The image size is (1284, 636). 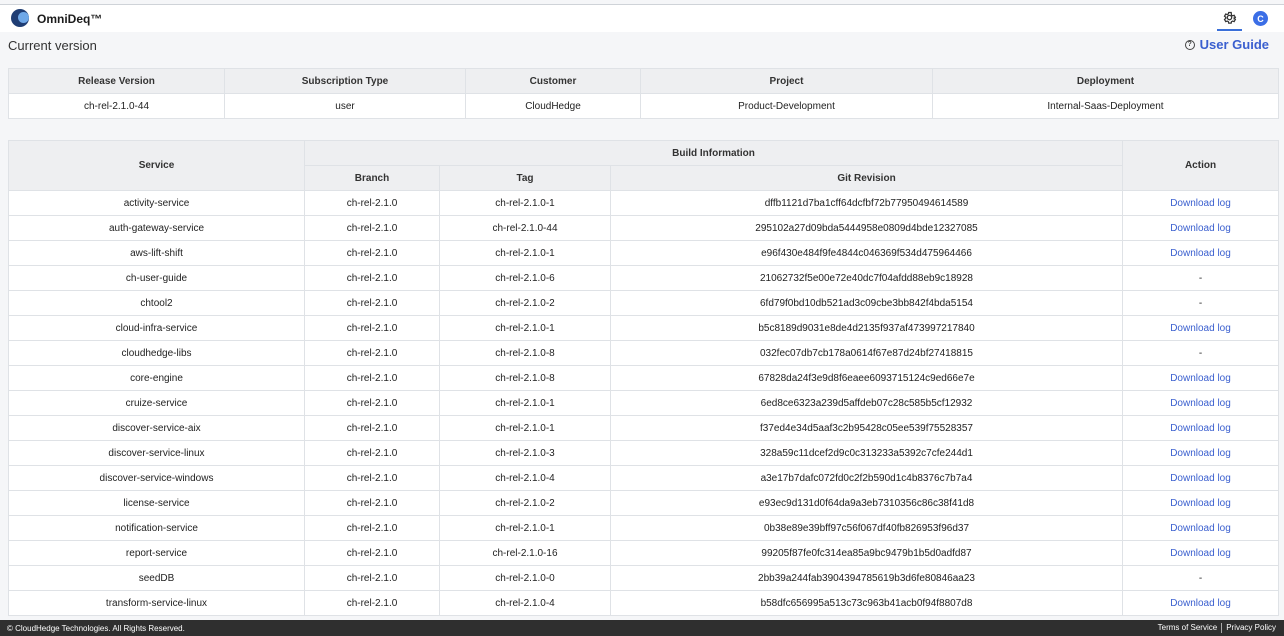 I want to click on release-header-customer: Customer, so click(x=553, y=81).